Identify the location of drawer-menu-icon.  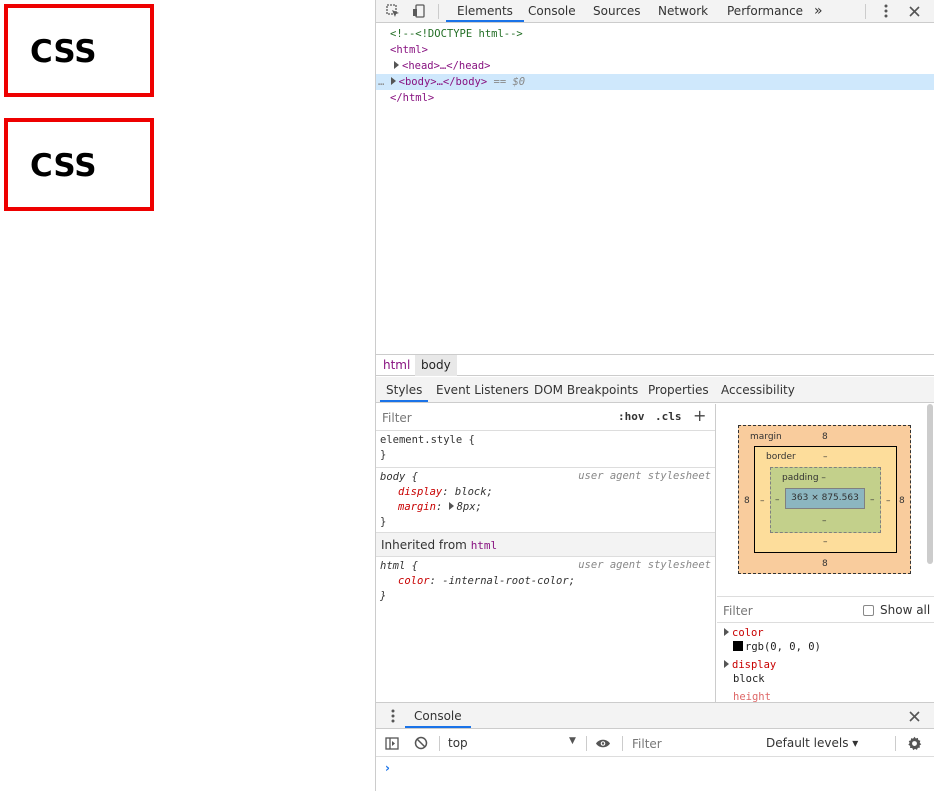
(393, 716).